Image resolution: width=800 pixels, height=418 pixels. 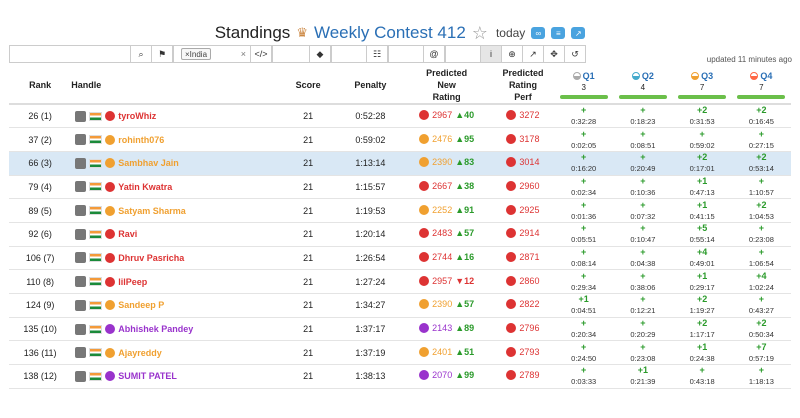 What do you see at coordinates (174, 86) in the screenshot?
I see `handle-header: Handle` at bounding box center [174, 86].